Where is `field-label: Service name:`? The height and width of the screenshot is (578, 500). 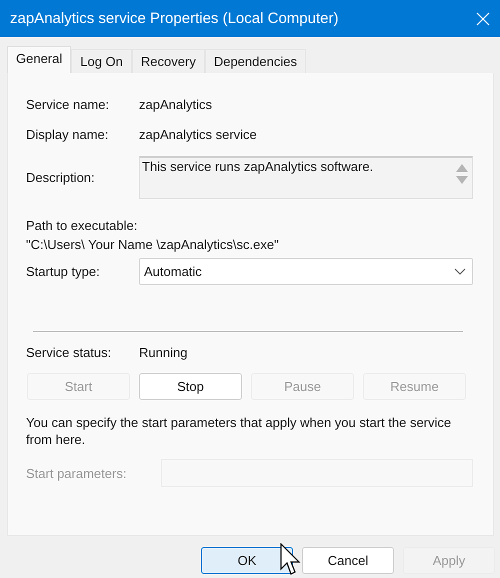
field-label: Service name: is located at coordinates (68, 104).